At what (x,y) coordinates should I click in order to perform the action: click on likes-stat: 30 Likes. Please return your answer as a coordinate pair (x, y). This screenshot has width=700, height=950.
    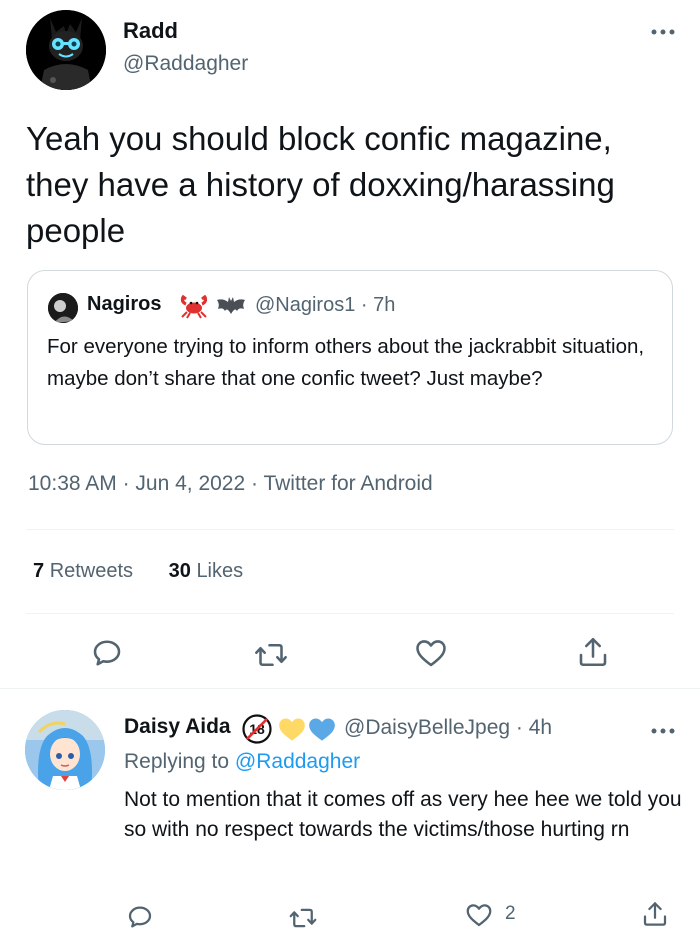
    Looking at the image, I should click on (206, 571).